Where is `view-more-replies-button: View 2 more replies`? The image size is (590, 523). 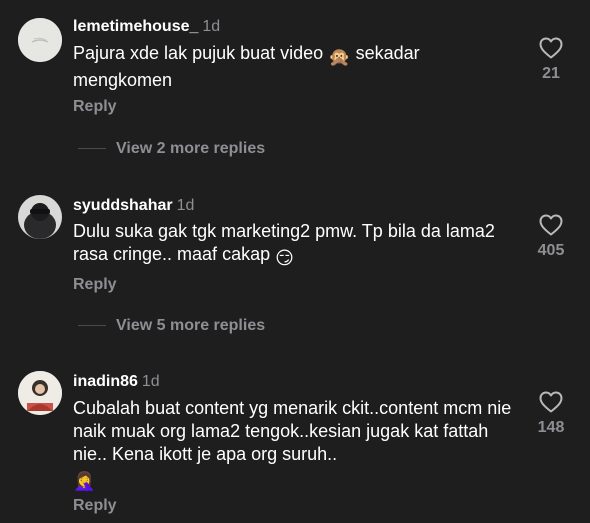
view-more-replies-button: View 2 more replies is located at coordinates (171, 149).